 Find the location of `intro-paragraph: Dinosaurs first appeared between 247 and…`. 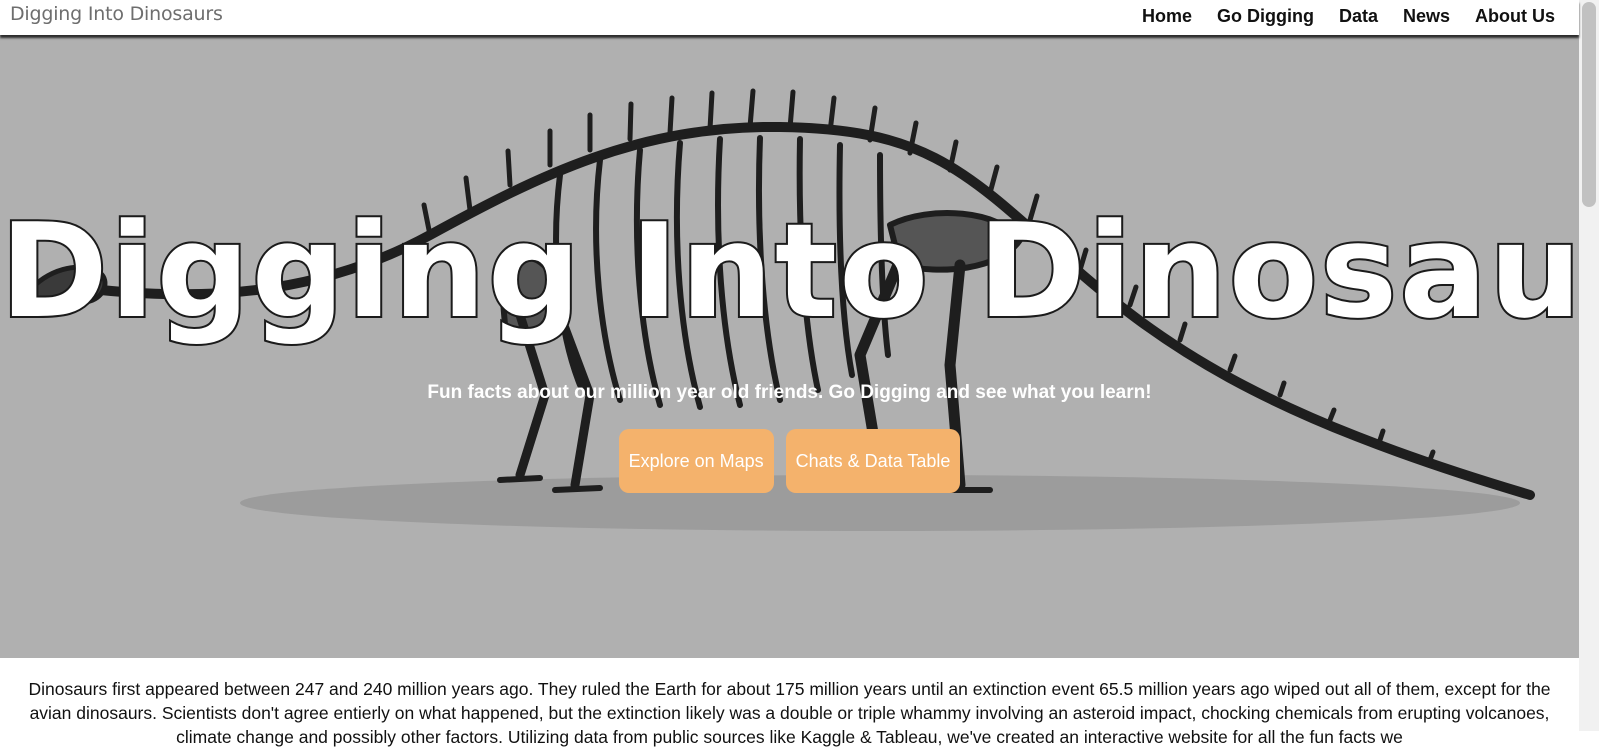

intro-paragraph: Dinosaurs first appeared between 247 and… is located at coordinates (789, 712).